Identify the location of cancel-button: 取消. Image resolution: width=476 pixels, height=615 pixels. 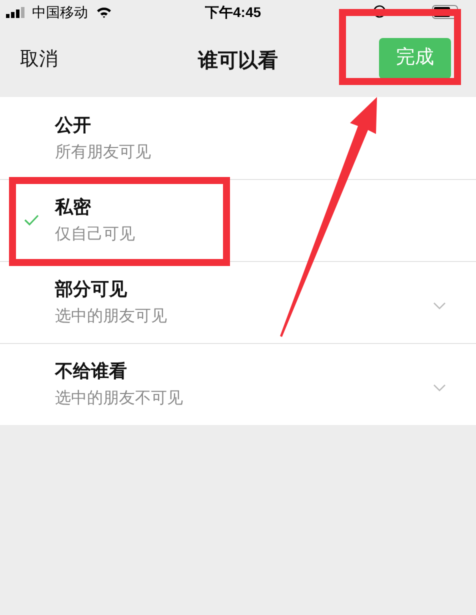
(39, 60).